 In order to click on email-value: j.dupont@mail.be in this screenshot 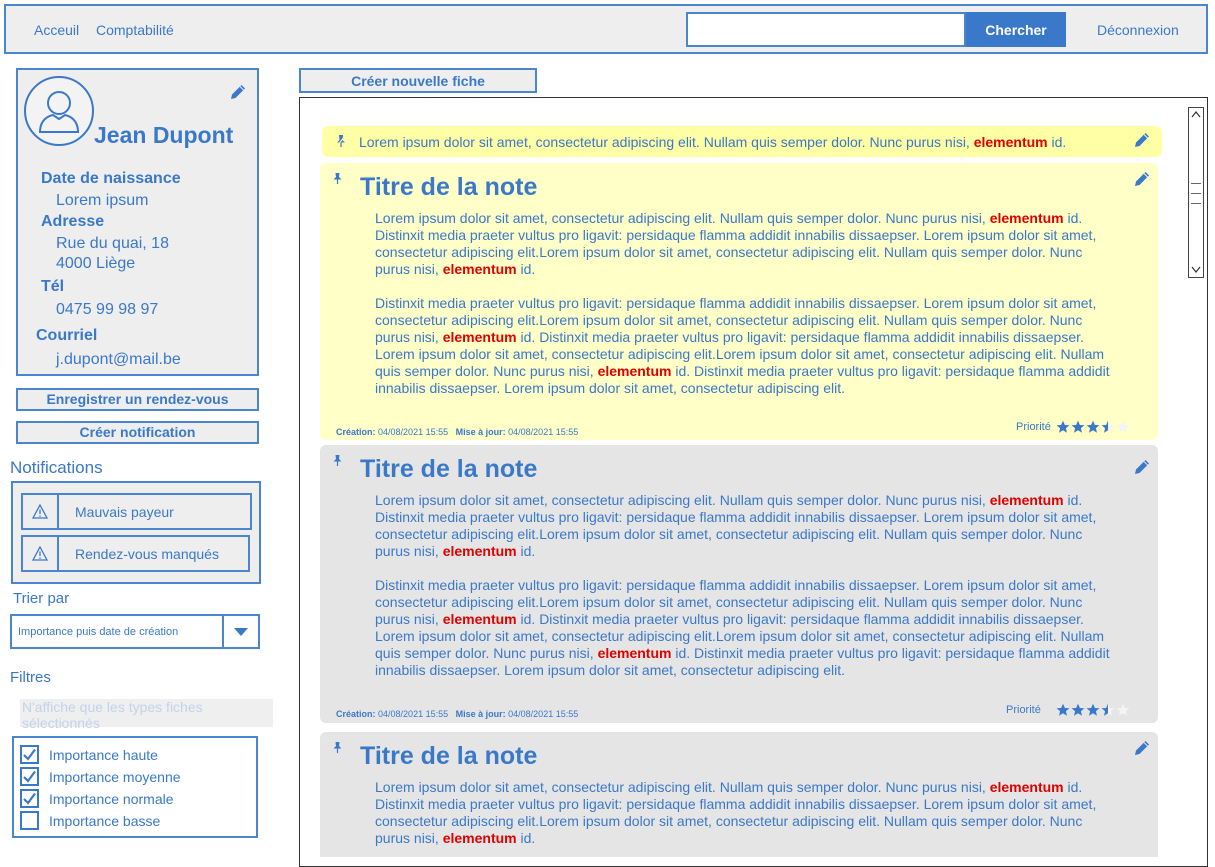, I will do `click(118, 359)`.